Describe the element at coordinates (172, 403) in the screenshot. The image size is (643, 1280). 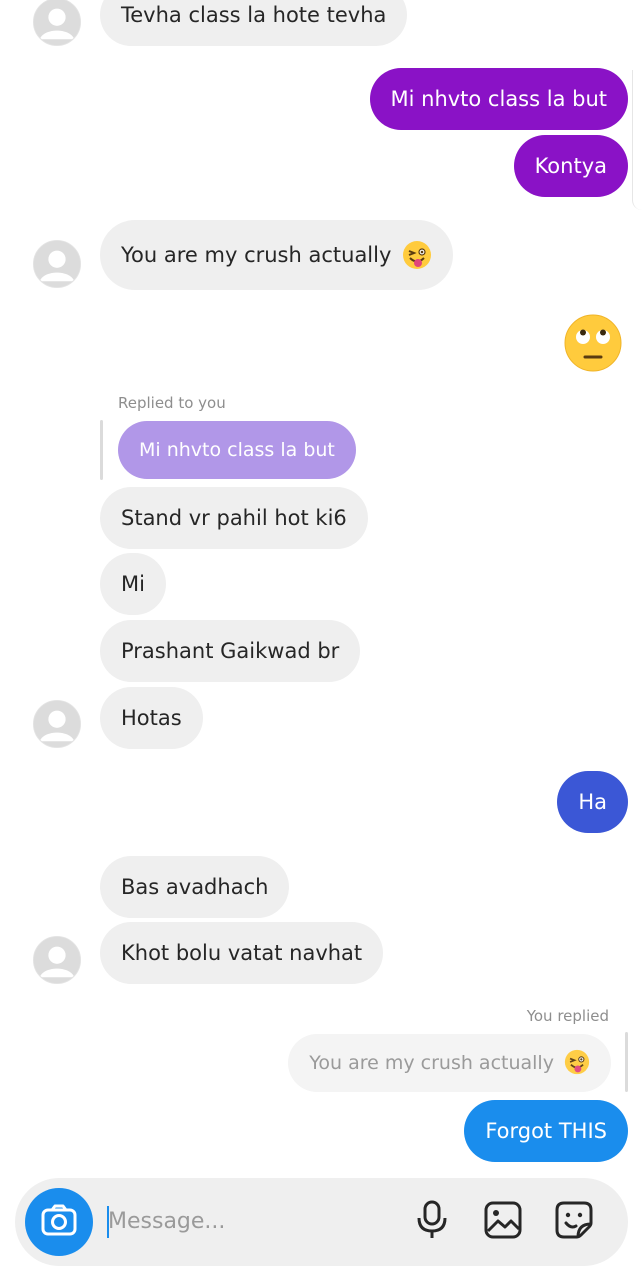
I see `reply-label: Replied to you` at that location.